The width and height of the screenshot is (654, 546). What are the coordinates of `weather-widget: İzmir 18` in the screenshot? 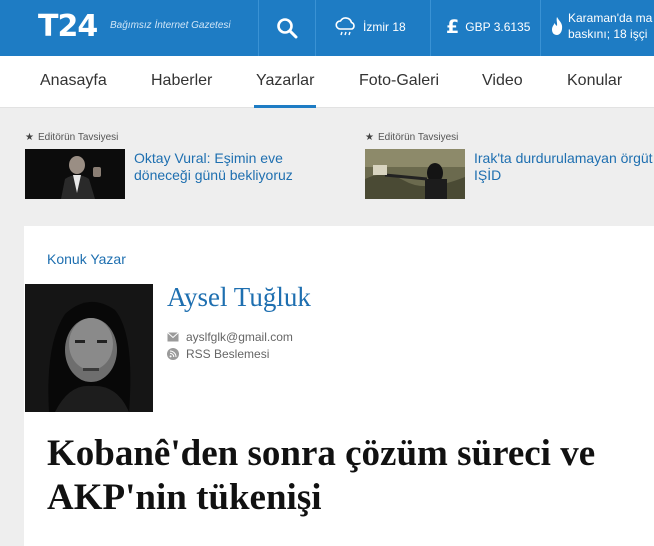 It's located at (370, 27).